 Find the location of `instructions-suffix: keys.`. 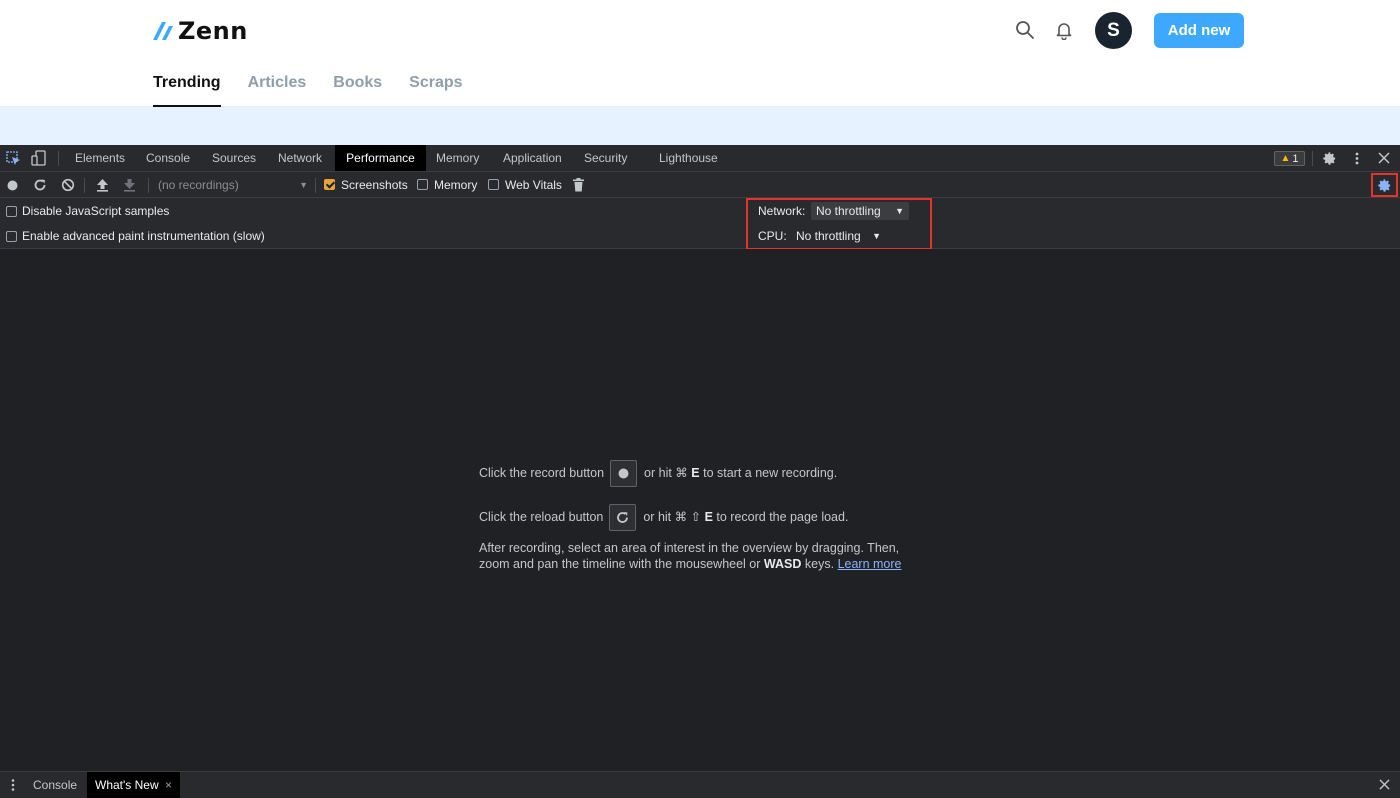

instructions-suffix: keys. is located at coordinates (819, 564).